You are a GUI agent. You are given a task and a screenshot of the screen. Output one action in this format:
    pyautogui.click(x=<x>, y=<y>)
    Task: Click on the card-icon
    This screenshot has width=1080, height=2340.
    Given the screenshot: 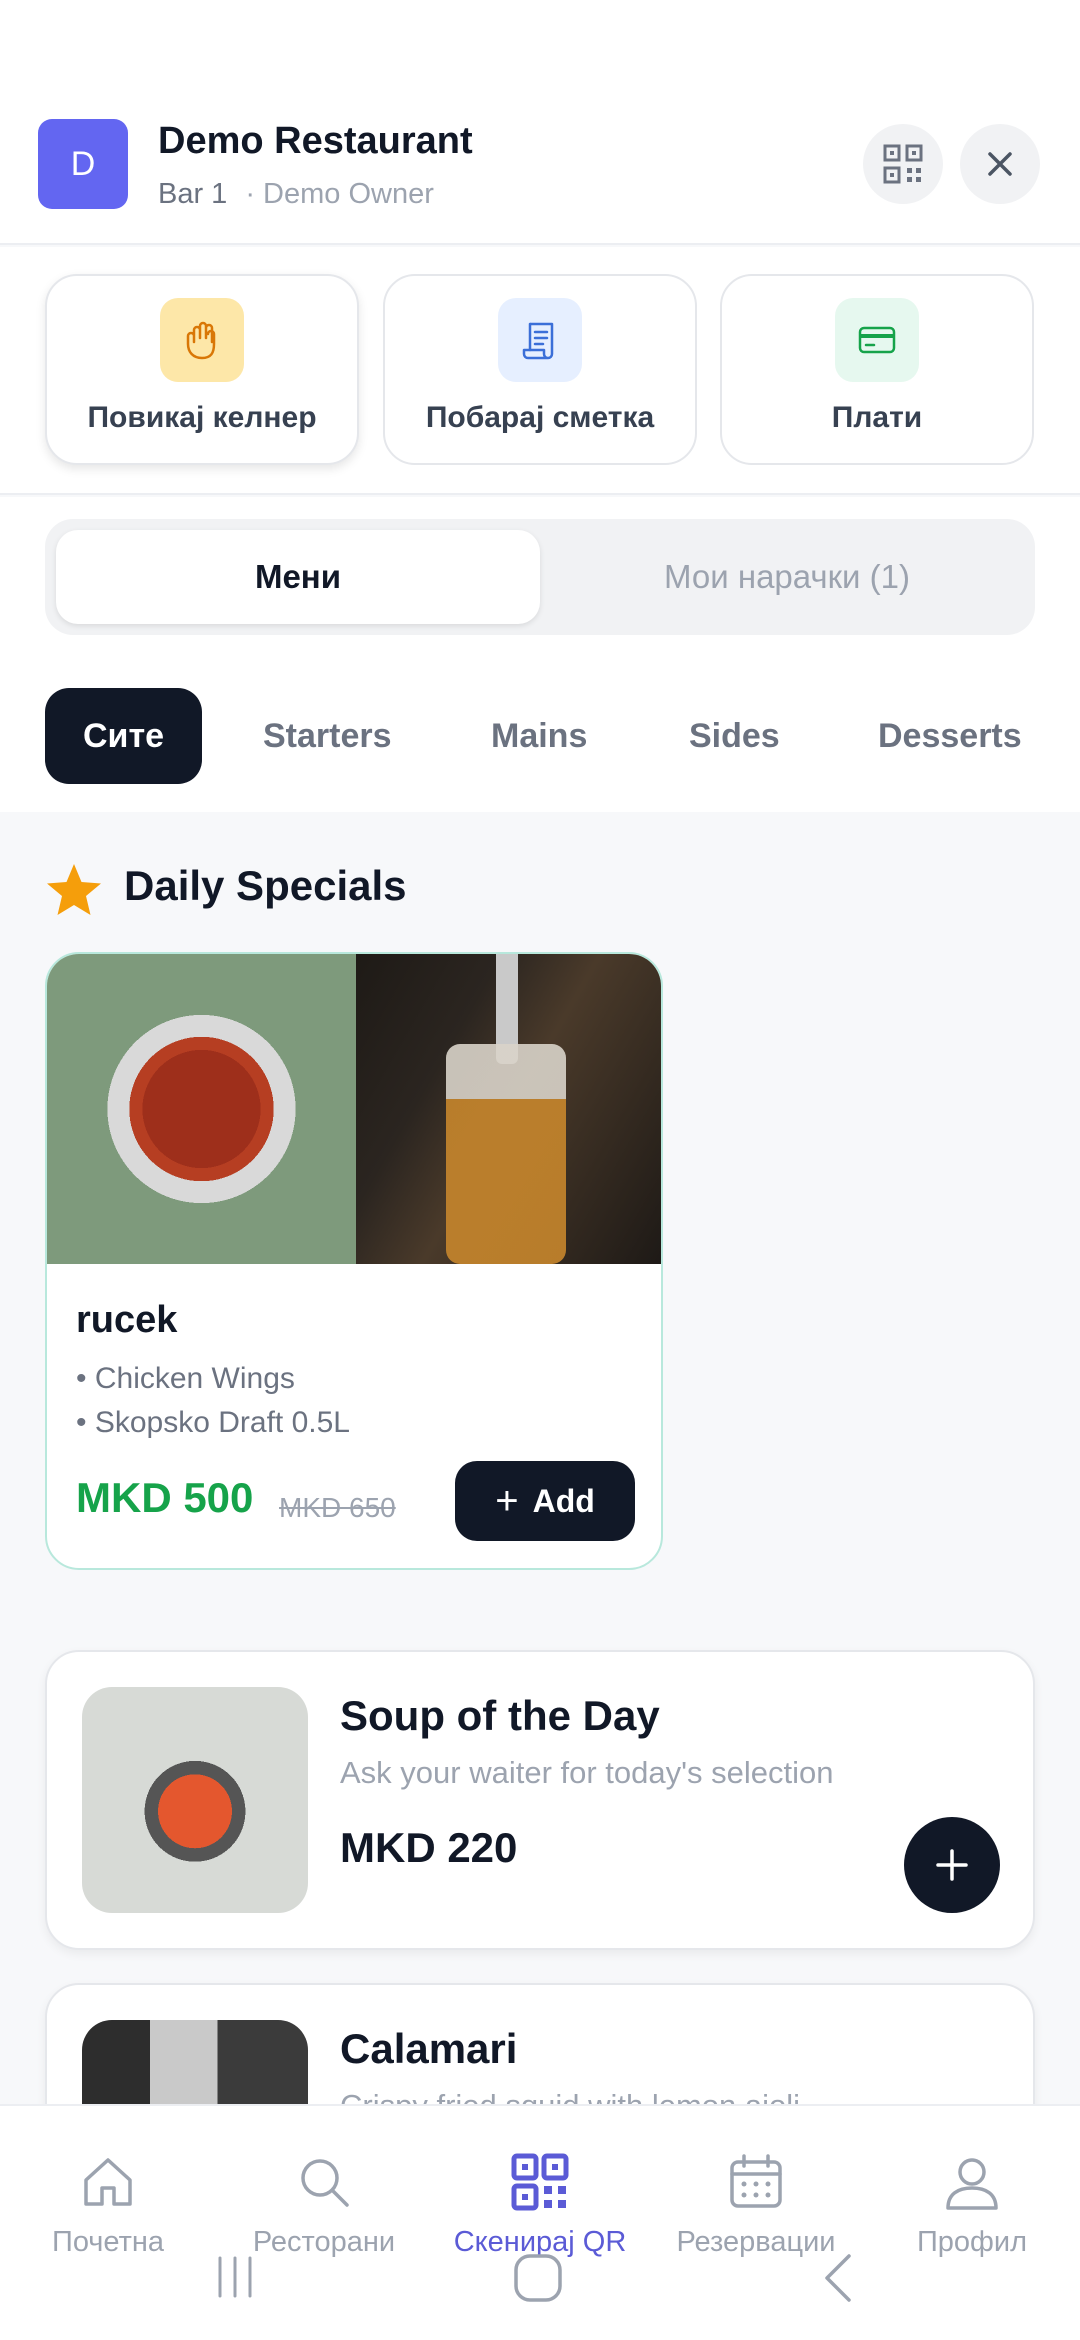 What is the action you would take?
    pyautogui.click(x=877, y=340)
    